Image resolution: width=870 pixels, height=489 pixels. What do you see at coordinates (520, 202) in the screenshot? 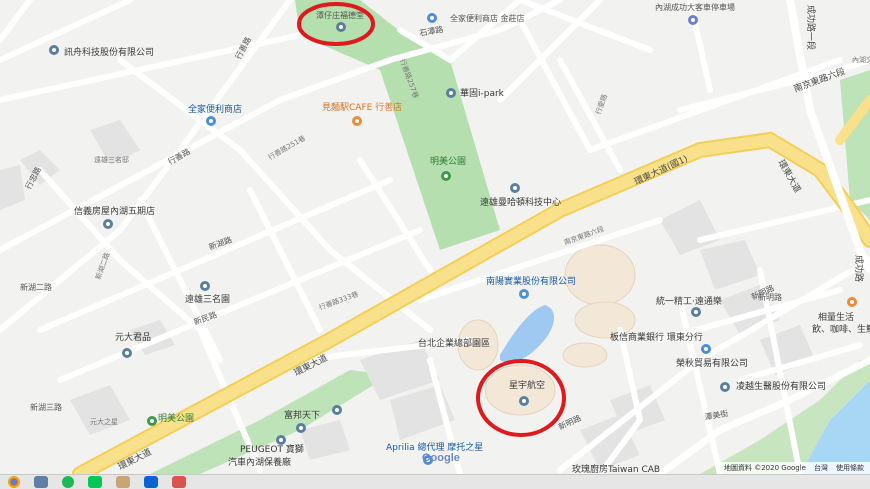
I see `place-yuanxiong-hub: 遠雄曼哈頓科技中心` at bounding box center [520, 202].